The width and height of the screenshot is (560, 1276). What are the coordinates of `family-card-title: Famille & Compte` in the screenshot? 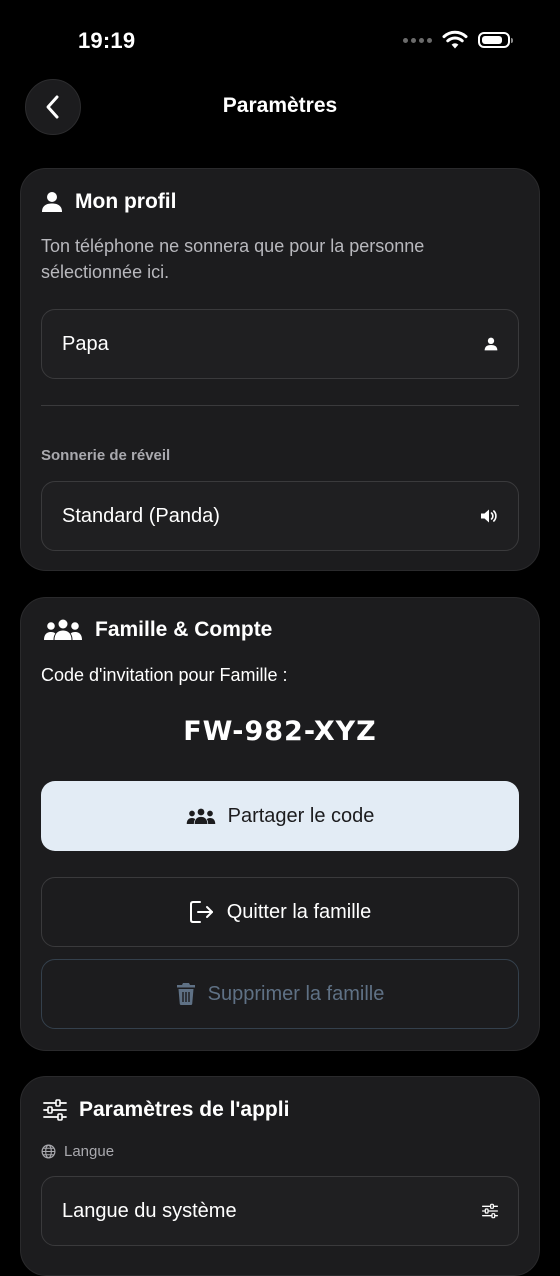 It's located at (184, 629).